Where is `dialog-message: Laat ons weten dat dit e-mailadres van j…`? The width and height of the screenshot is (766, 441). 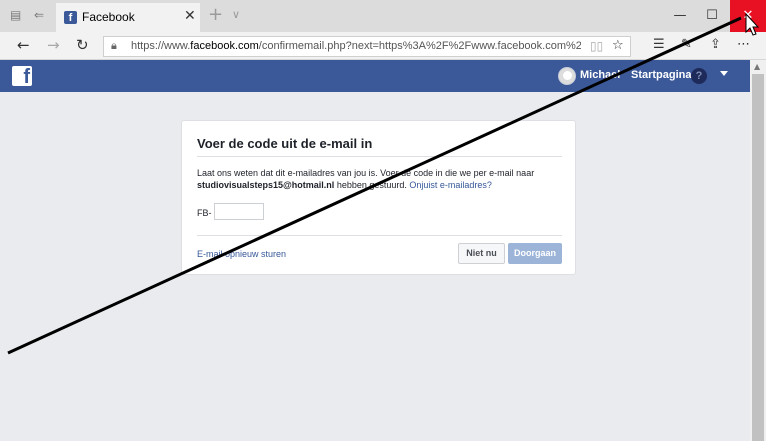 dialog-message: Laat ons weten dat dit e-mailadres van j… is located at coordinates (366, 179).